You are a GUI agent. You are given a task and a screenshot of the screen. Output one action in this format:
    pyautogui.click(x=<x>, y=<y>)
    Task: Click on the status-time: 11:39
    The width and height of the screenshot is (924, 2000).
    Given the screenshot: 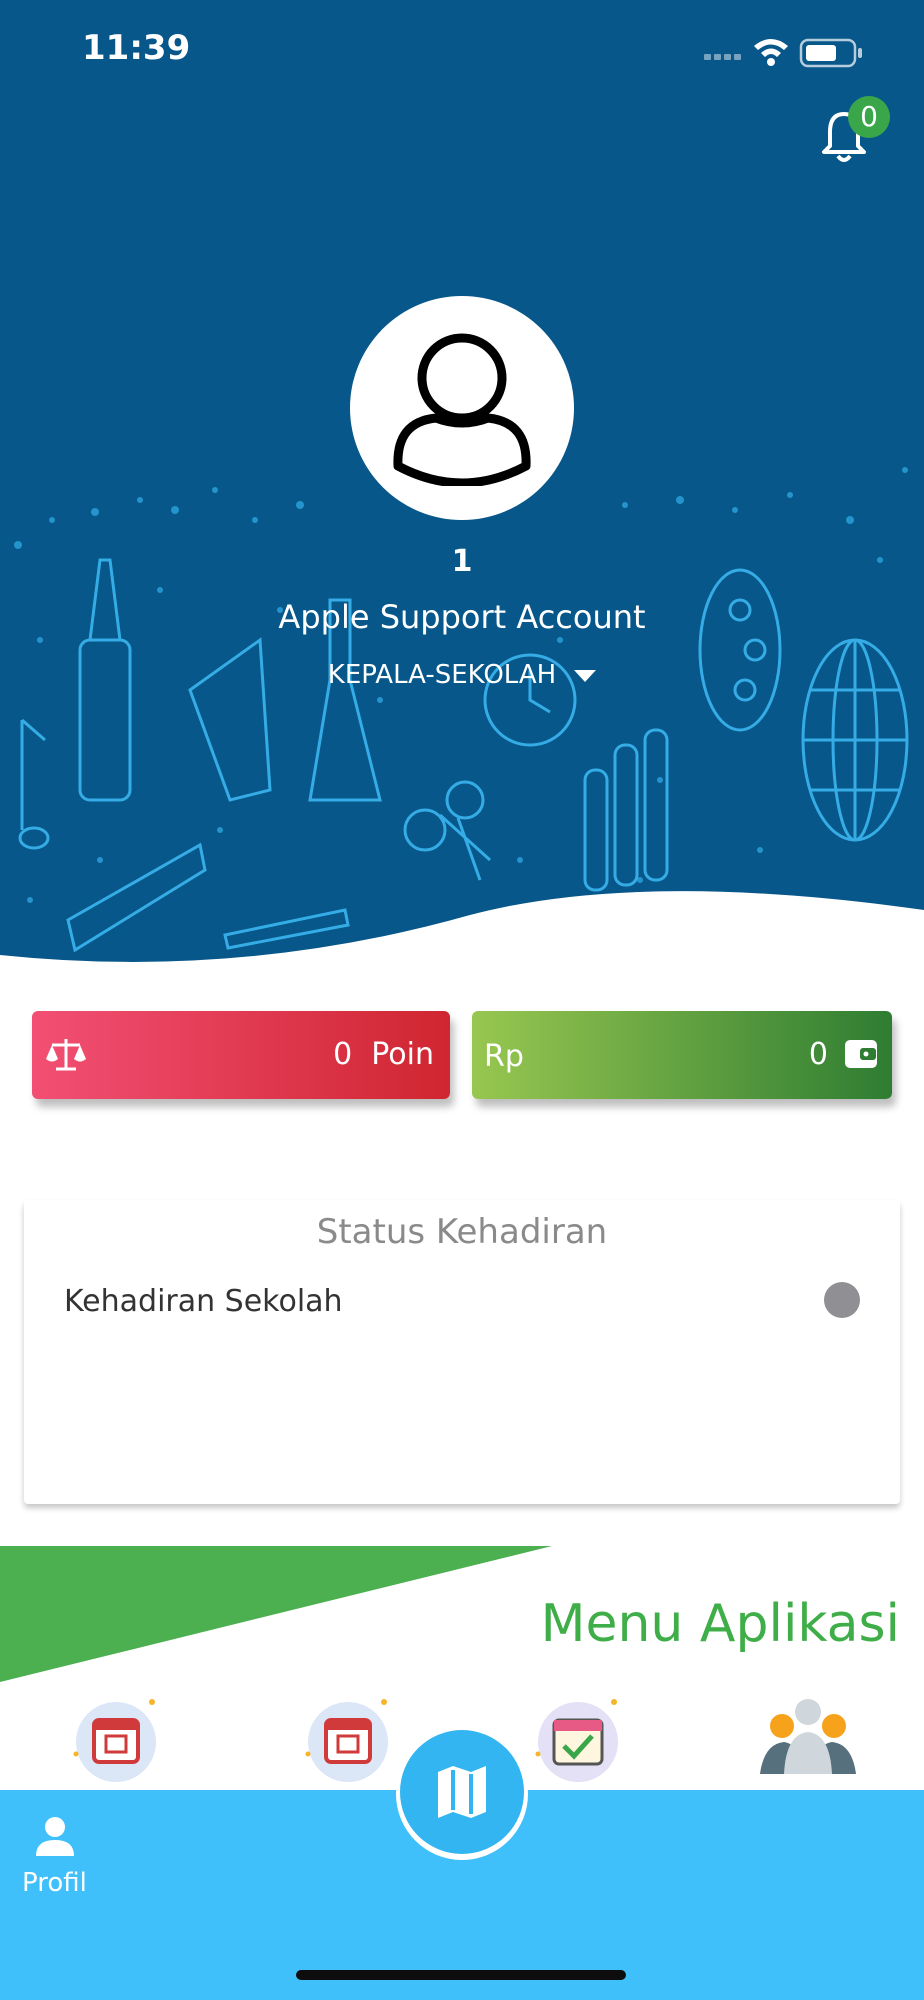 What is the action you would take?
    pyautogui.click(x=136, y=48)
    